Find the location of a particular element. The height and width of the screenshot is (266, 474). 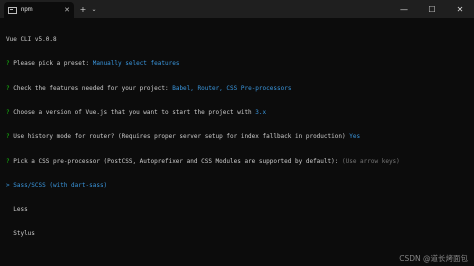

features-answer: Babel, Router, CSS Pre-processors is located at coordinates (232, 88).